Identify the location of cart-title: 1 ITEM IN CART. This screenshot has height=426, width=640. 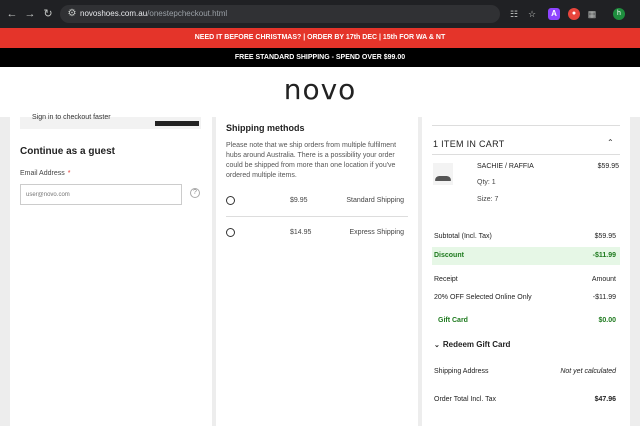
(469, 144).